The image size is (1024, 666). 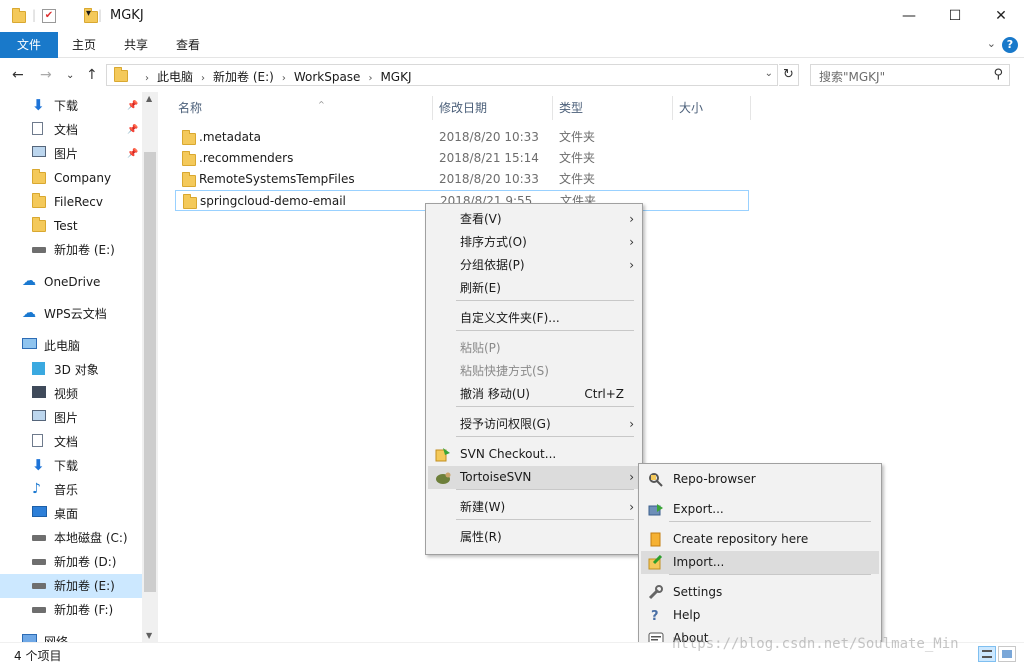 I want to click on column-header-date: 修改日期, so click(x=463, y=108).